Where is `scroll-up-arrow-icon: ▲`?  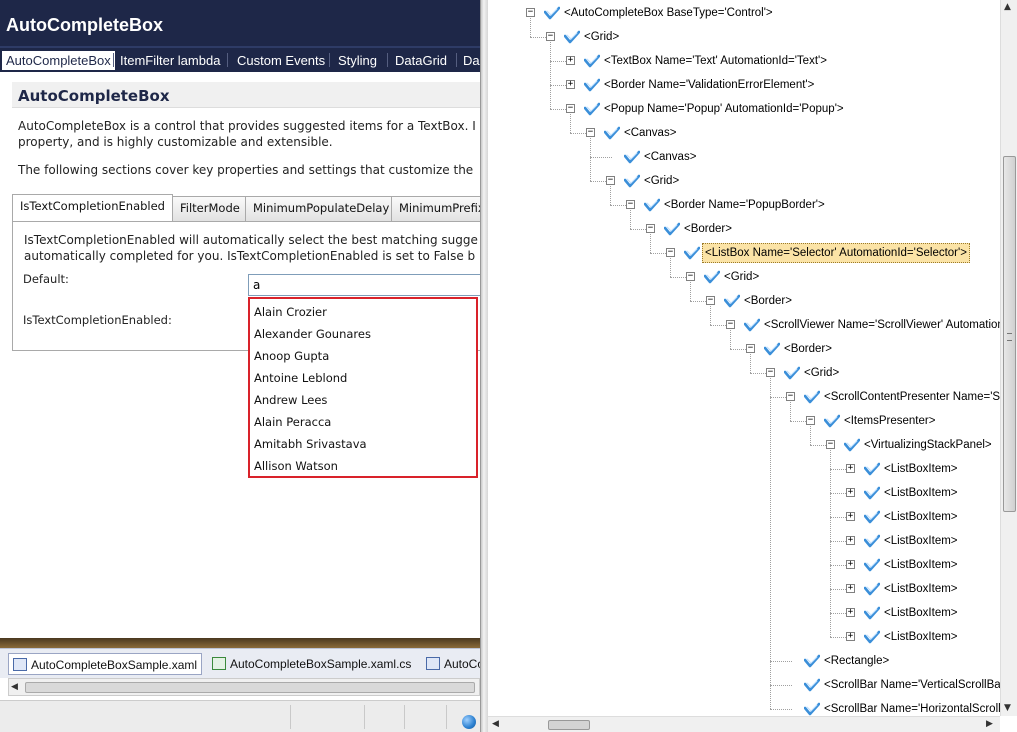
scroll-up-arrow-icon: ▲ is located at coordinates (1007, 7).